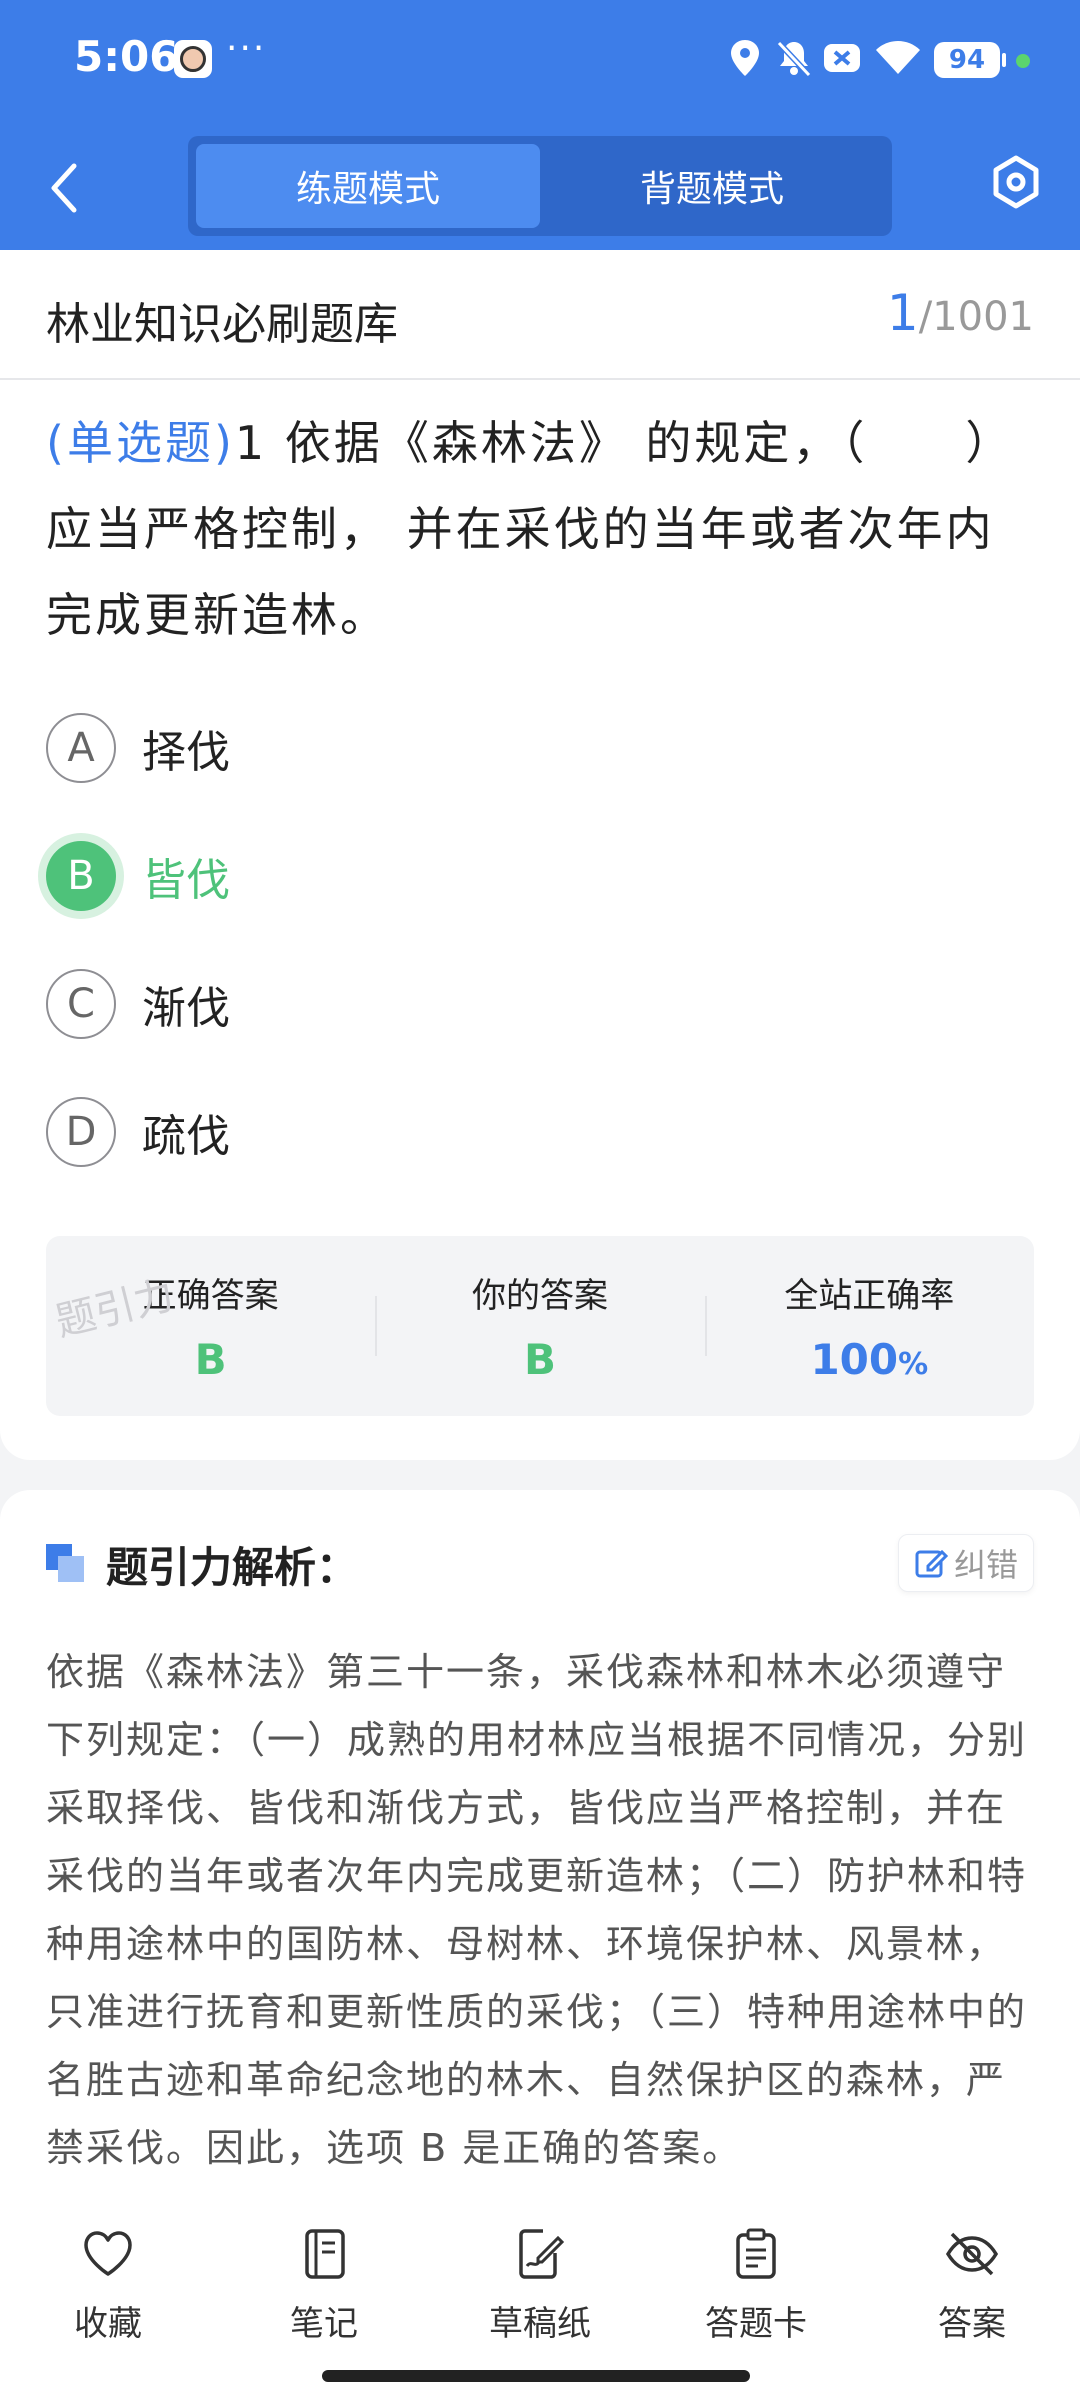 Image resolution: width=1080 pixels, height=2400 pixels. Describe the element at coordinates (756, 2324) in the screenshot. I see `answer-sheet-label: 答题卡` at that location.